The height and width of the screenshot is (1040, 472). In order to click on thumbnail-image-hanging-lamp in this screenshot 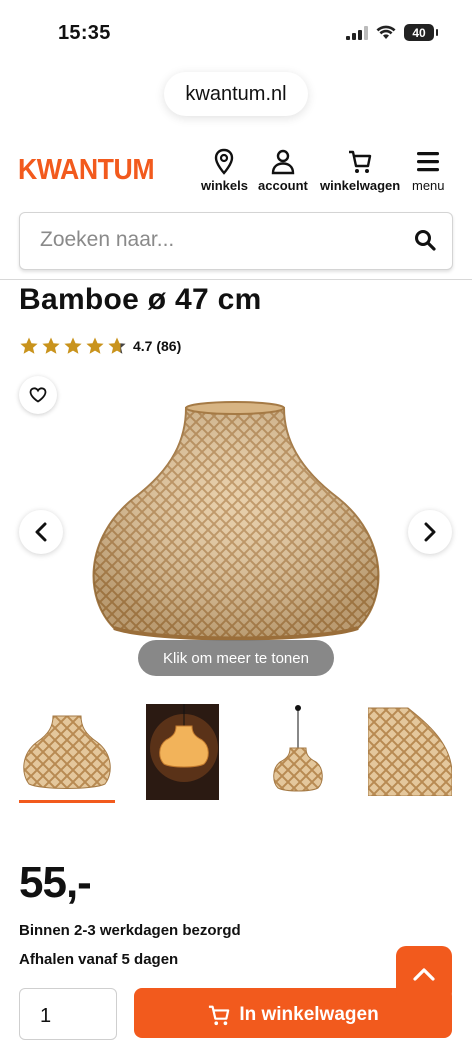, I will do `click(298, 748)`.